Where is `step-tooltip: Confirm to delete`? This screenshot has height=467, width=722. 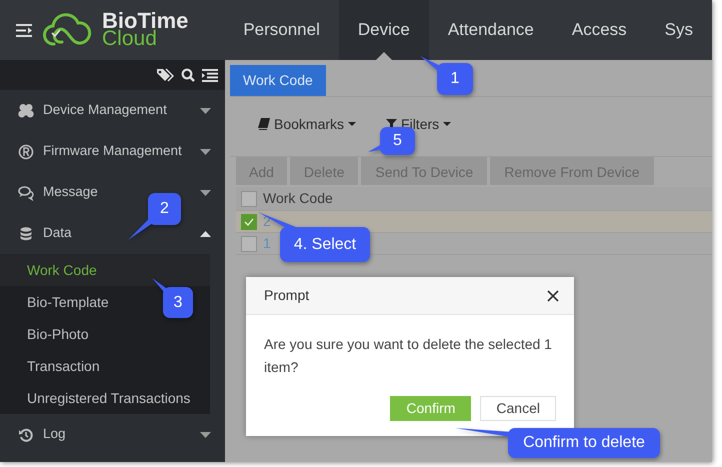
step-tooltip: Confirm to delete is located at coordinates (557, 443).